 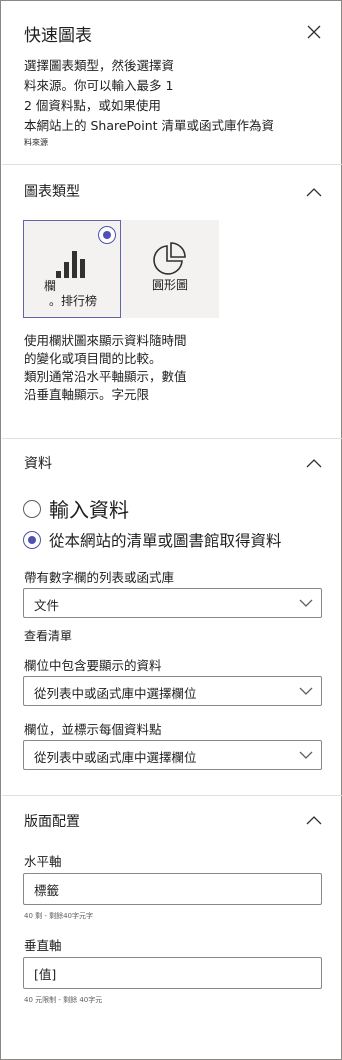 What do you see at coordinates (52, 192) in the screenshot?
I see `section-title-chart-type: 圖表類型` at bounding box center [52, 192].